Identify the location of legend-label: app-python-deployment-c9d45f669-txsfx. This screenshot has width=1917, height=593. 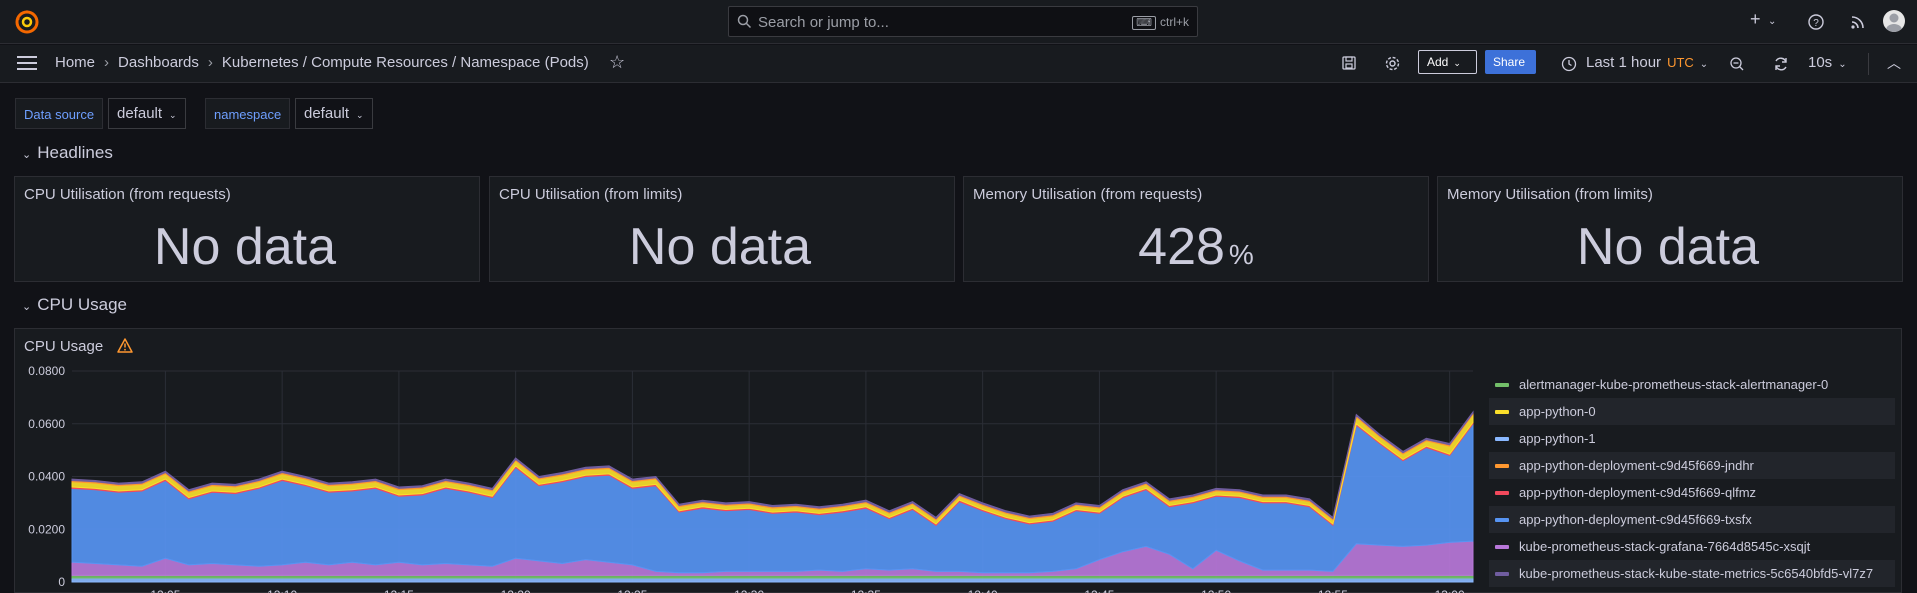
(1635, 519).